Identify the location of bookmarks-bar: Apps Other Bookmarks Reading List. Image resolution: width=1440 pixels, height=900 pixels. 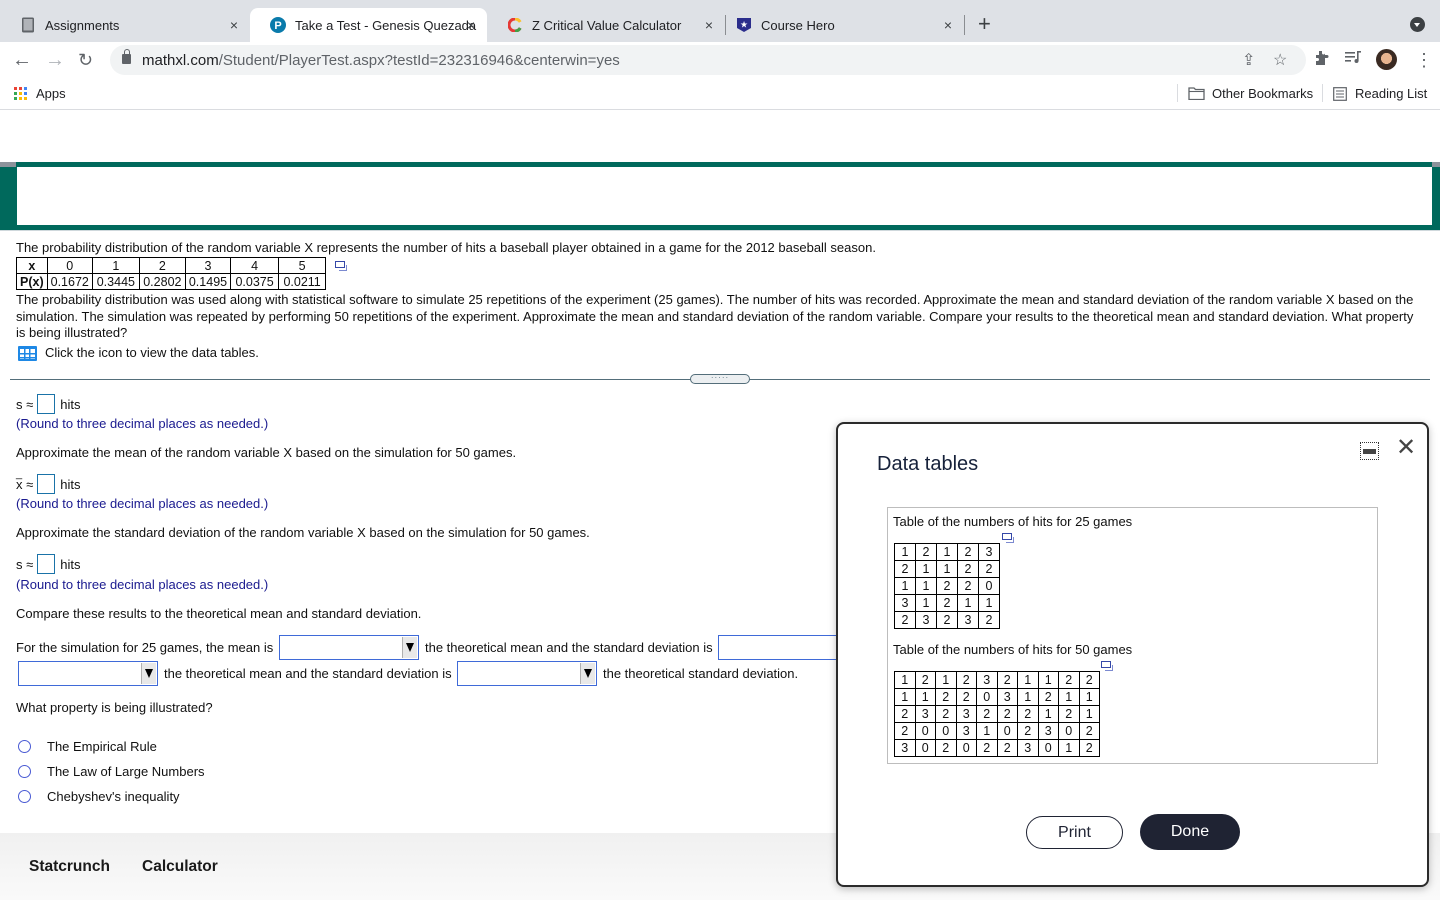
(720, 94).